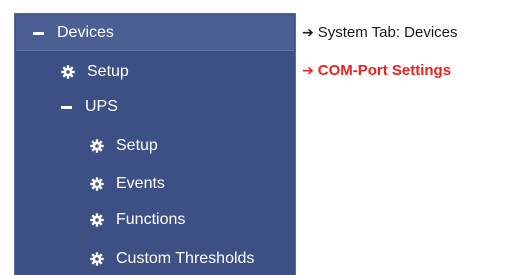  I want to click on nav-item-events: Events, so click(127, 184).